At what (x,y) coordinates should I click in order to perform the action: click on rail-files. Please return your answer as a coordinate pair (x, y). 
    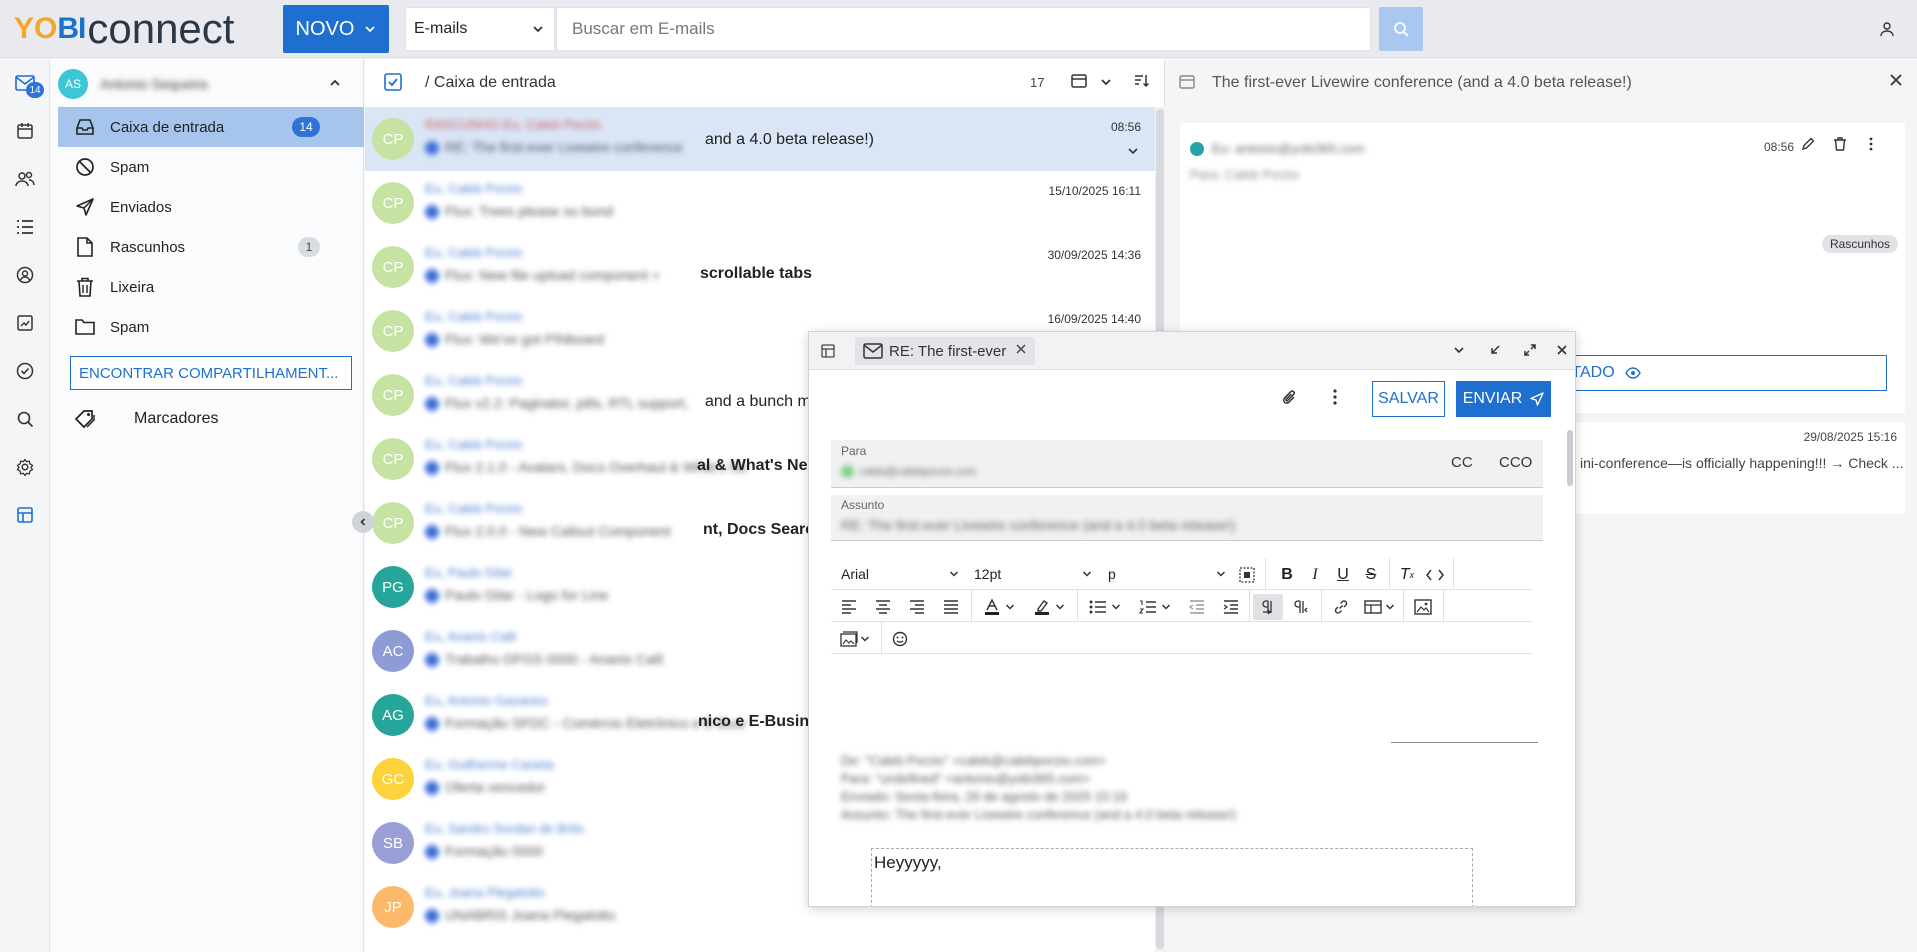
    Looking at the image, I should click on (25, 323).